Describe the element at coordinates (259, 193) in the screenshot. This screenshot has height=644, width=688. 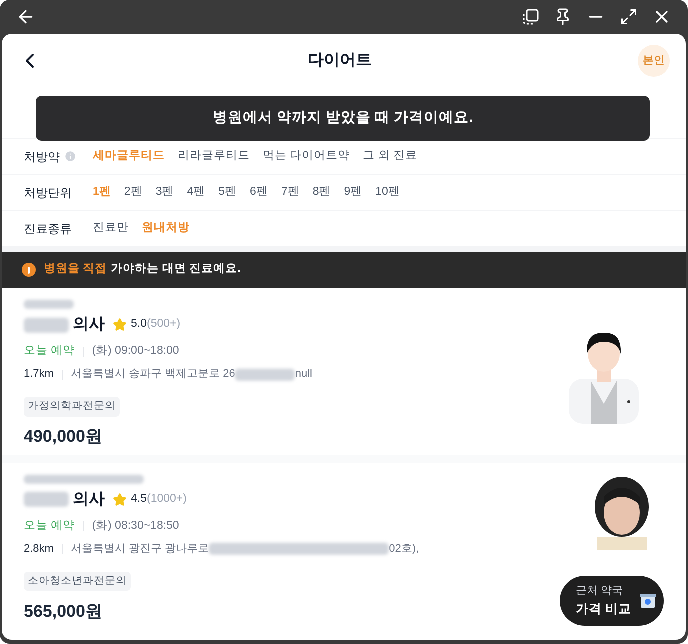
I see `filter-option: 6펜` at that location.